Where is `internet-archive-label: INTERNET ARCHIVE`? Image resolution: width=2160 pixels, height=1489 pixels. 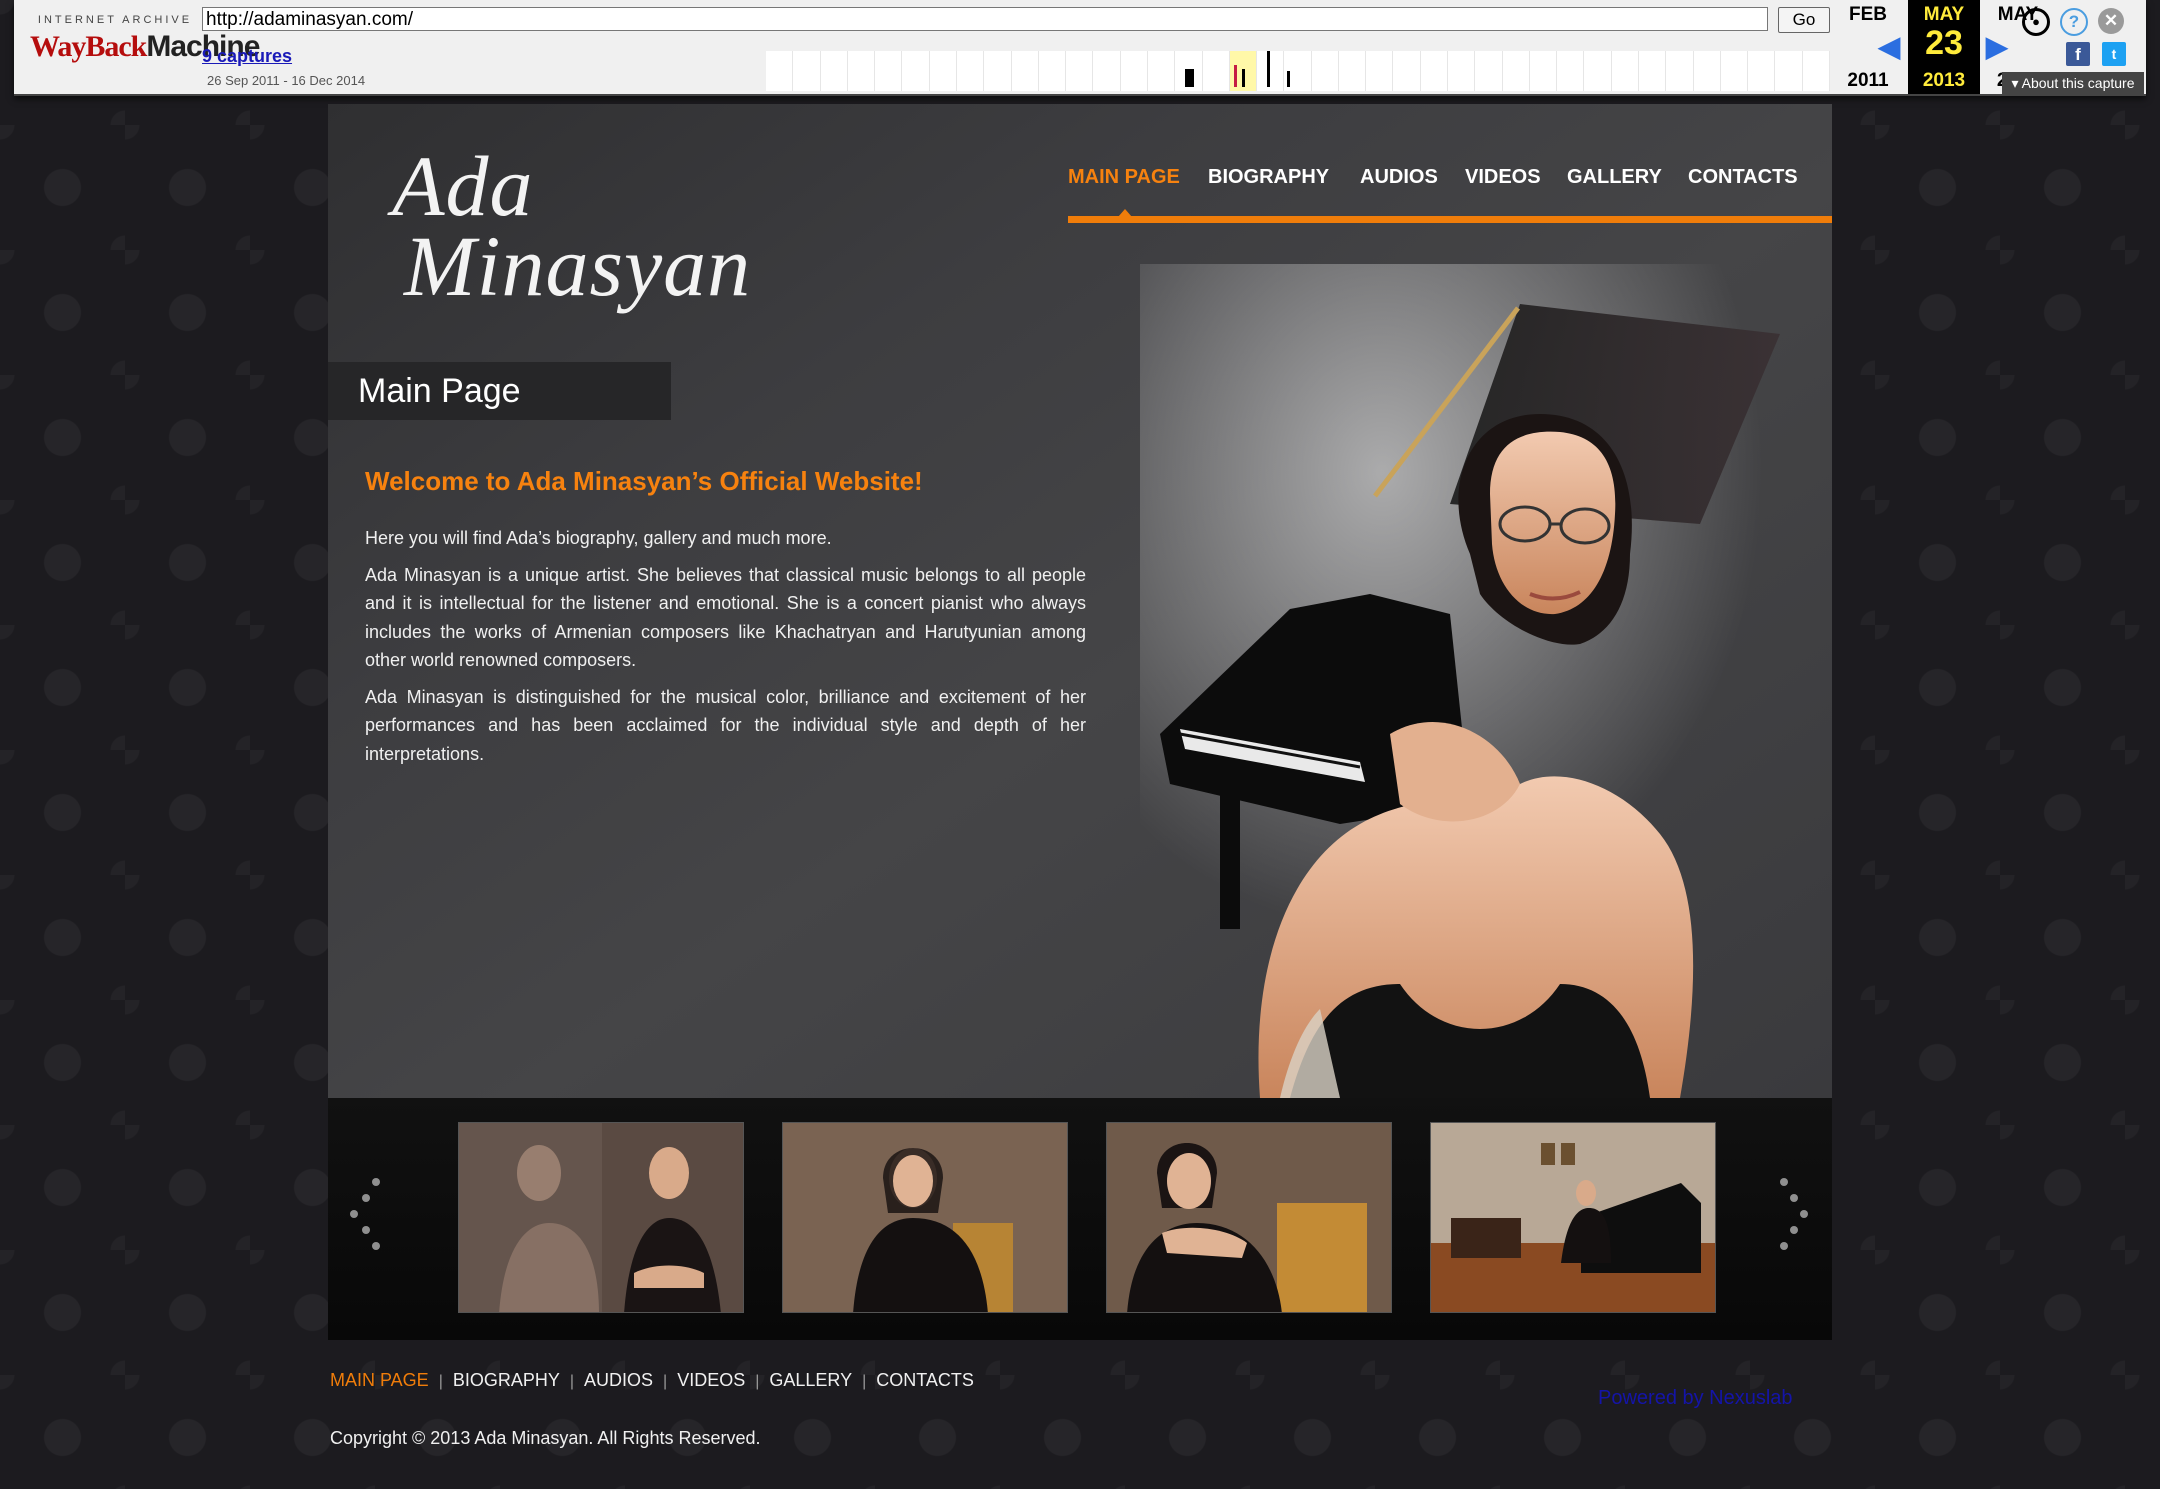
internet-archive-label: INTERNET ARCHIVE is located at coordinates (115, 20).